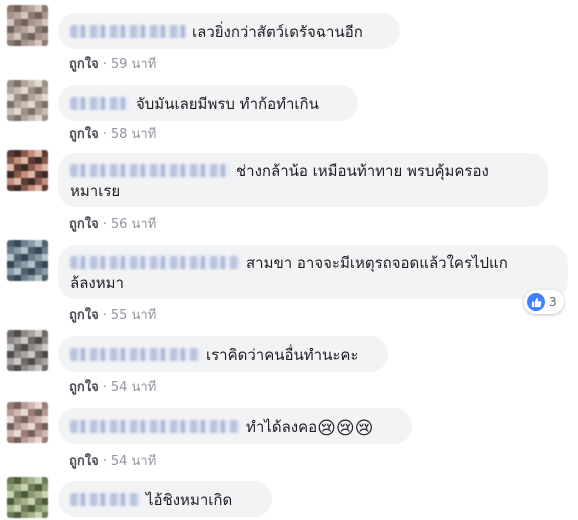 The width and height of the screenshot is (578, 520). What do you see at coordinates (553, 302) in the screenshot?
I see `reaction-count: 3` at bounding box center [553, 302].